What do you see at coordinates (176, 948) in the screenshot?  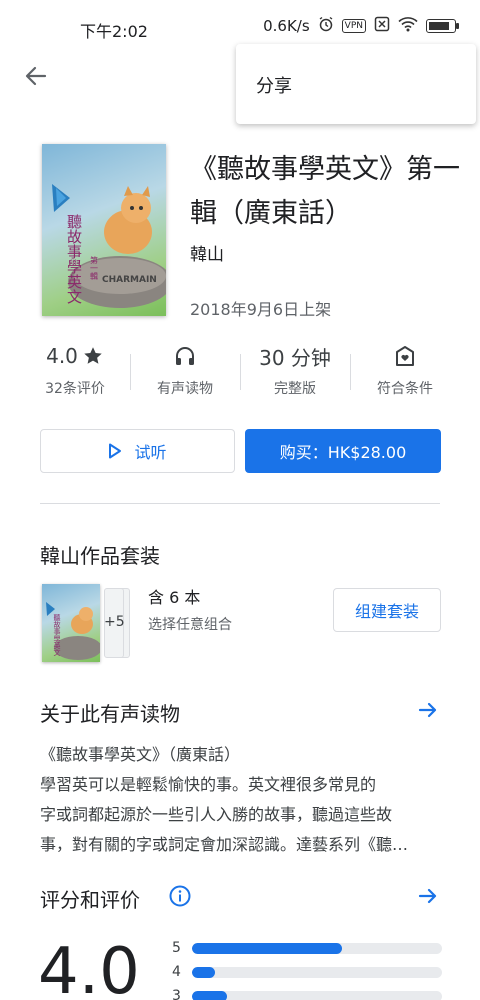 I see `rating-bar-label: 5` at bounding box center [176, 948].